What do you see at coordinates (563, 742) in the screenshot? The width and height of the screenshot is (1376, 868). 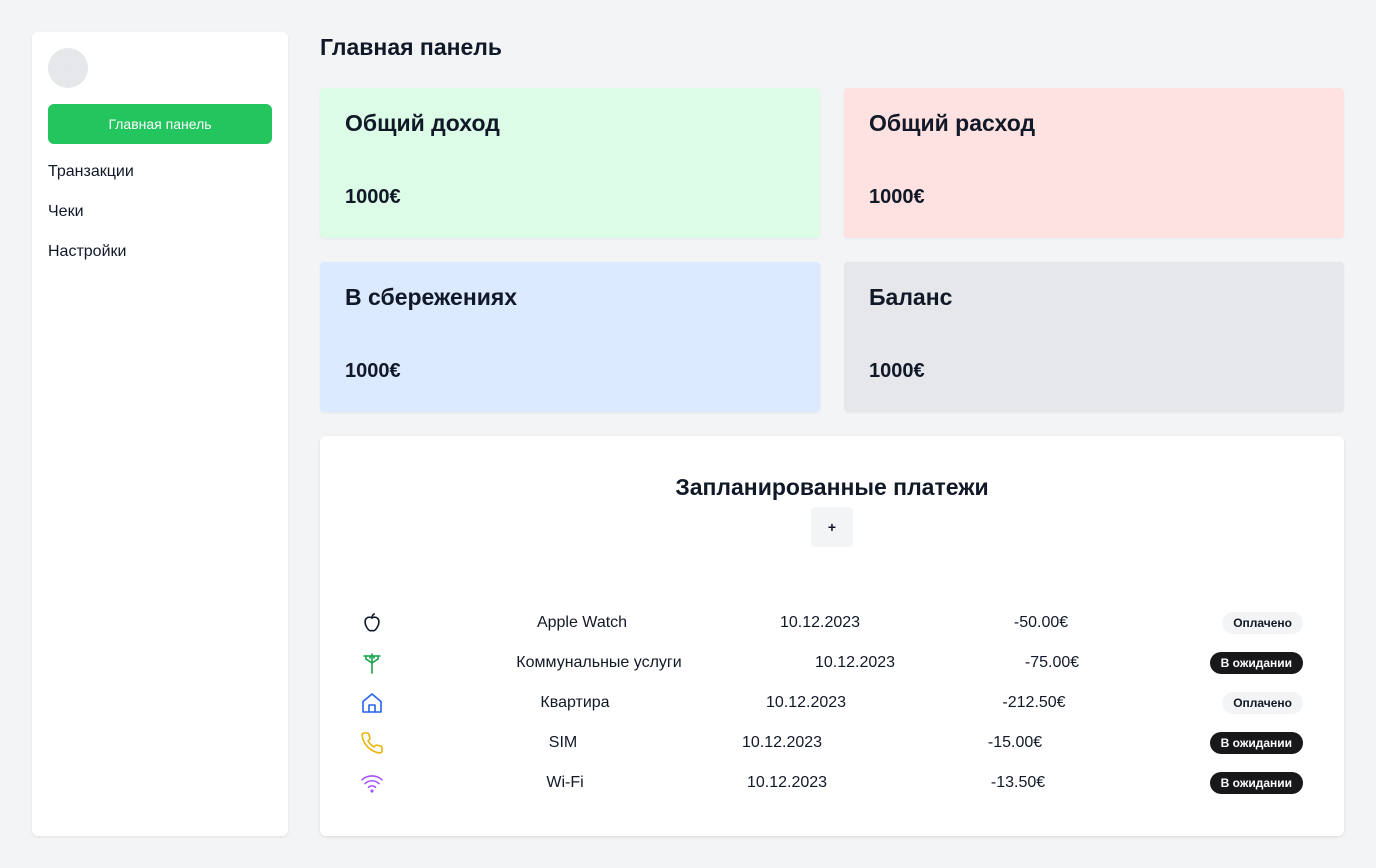 I see `payment-name: SIM` at bounding box center [563, 742].